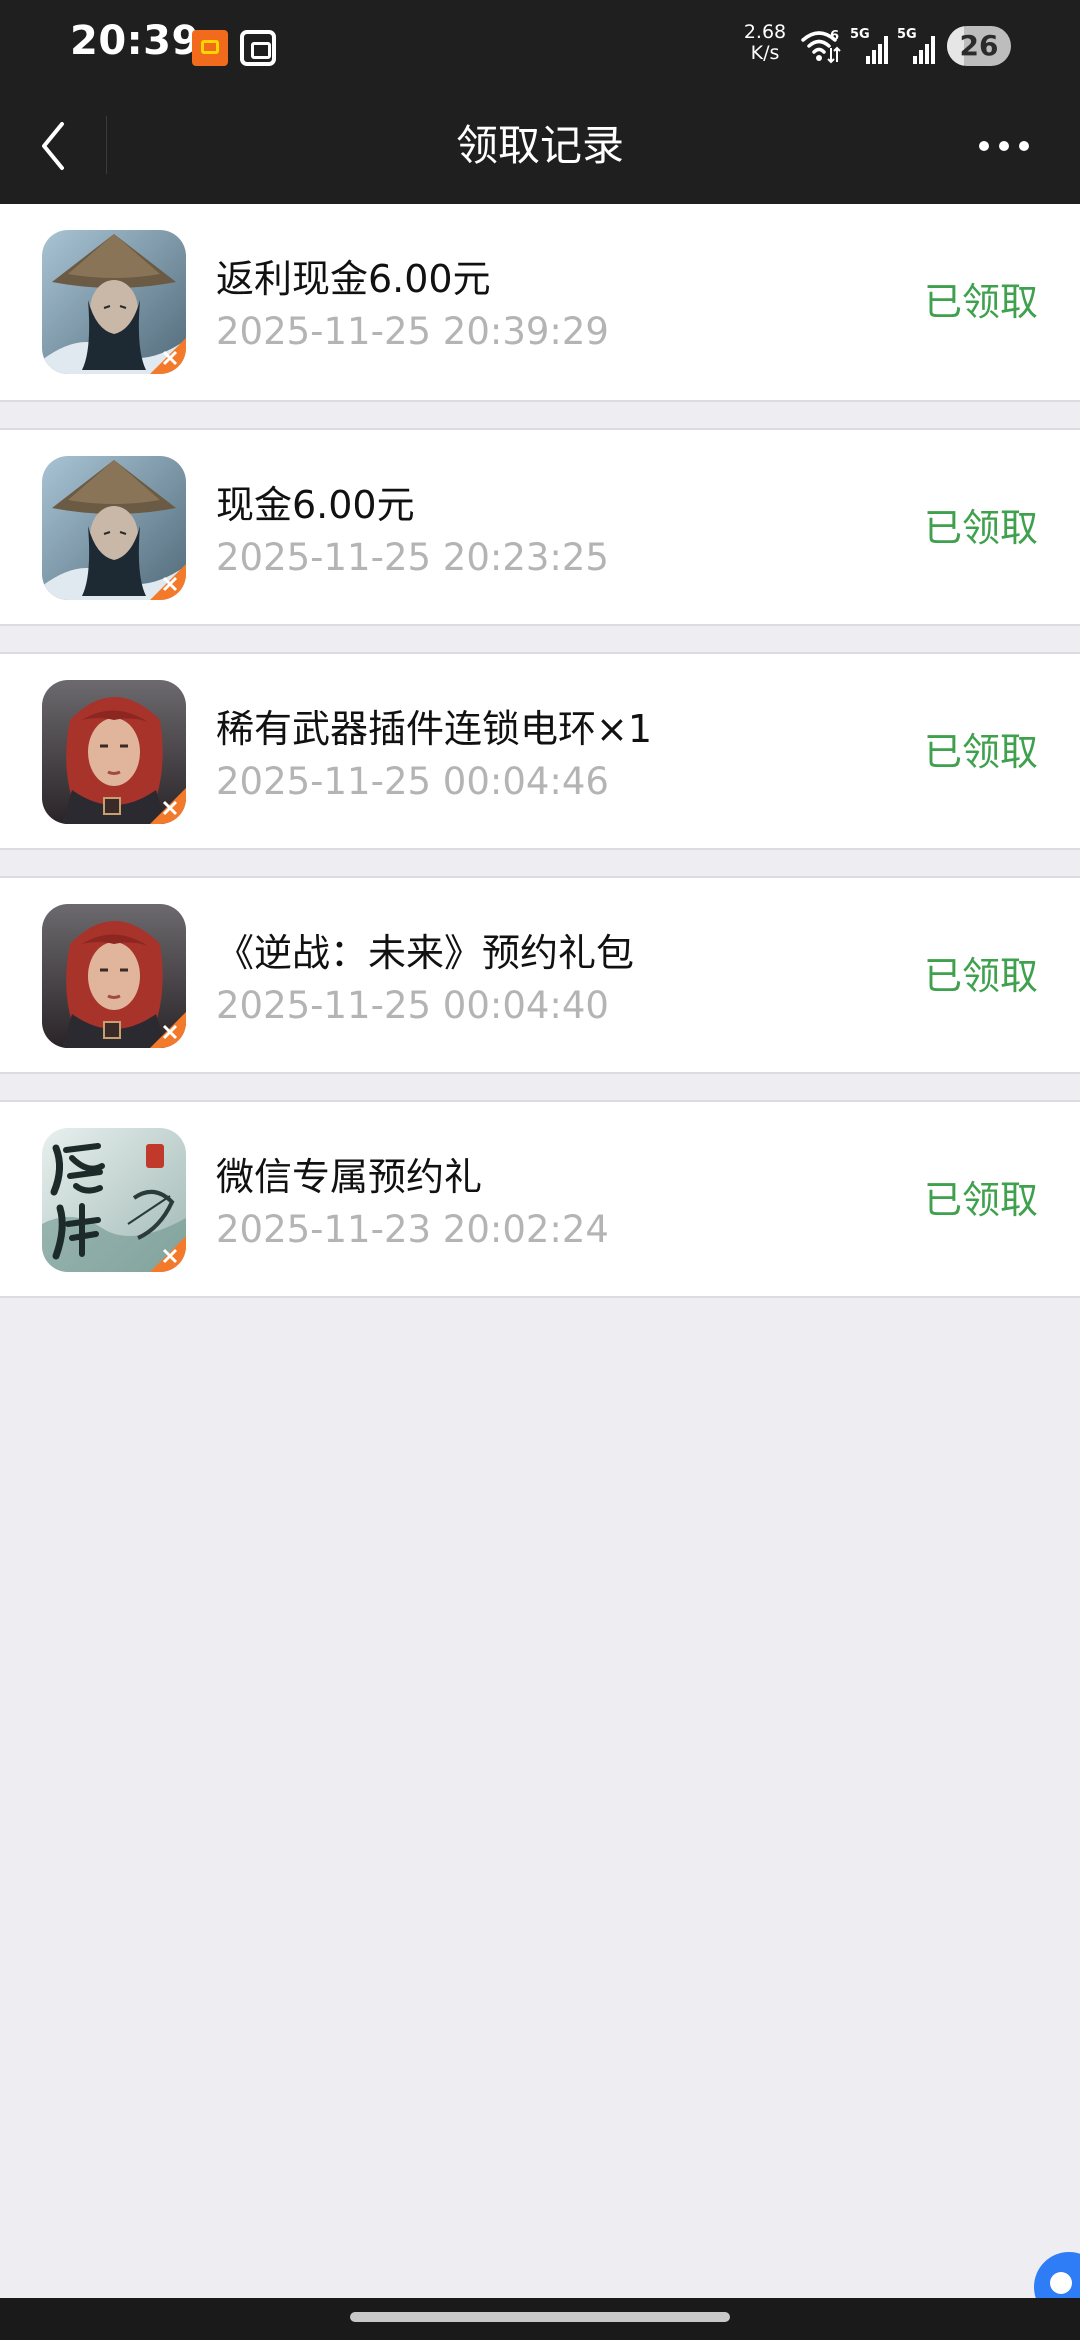 This screenshot has width=1080, height=2340. Describe the element at coordinates (114, 1200) in the screenshot. I see `game-icon-xiuxian` at that location.